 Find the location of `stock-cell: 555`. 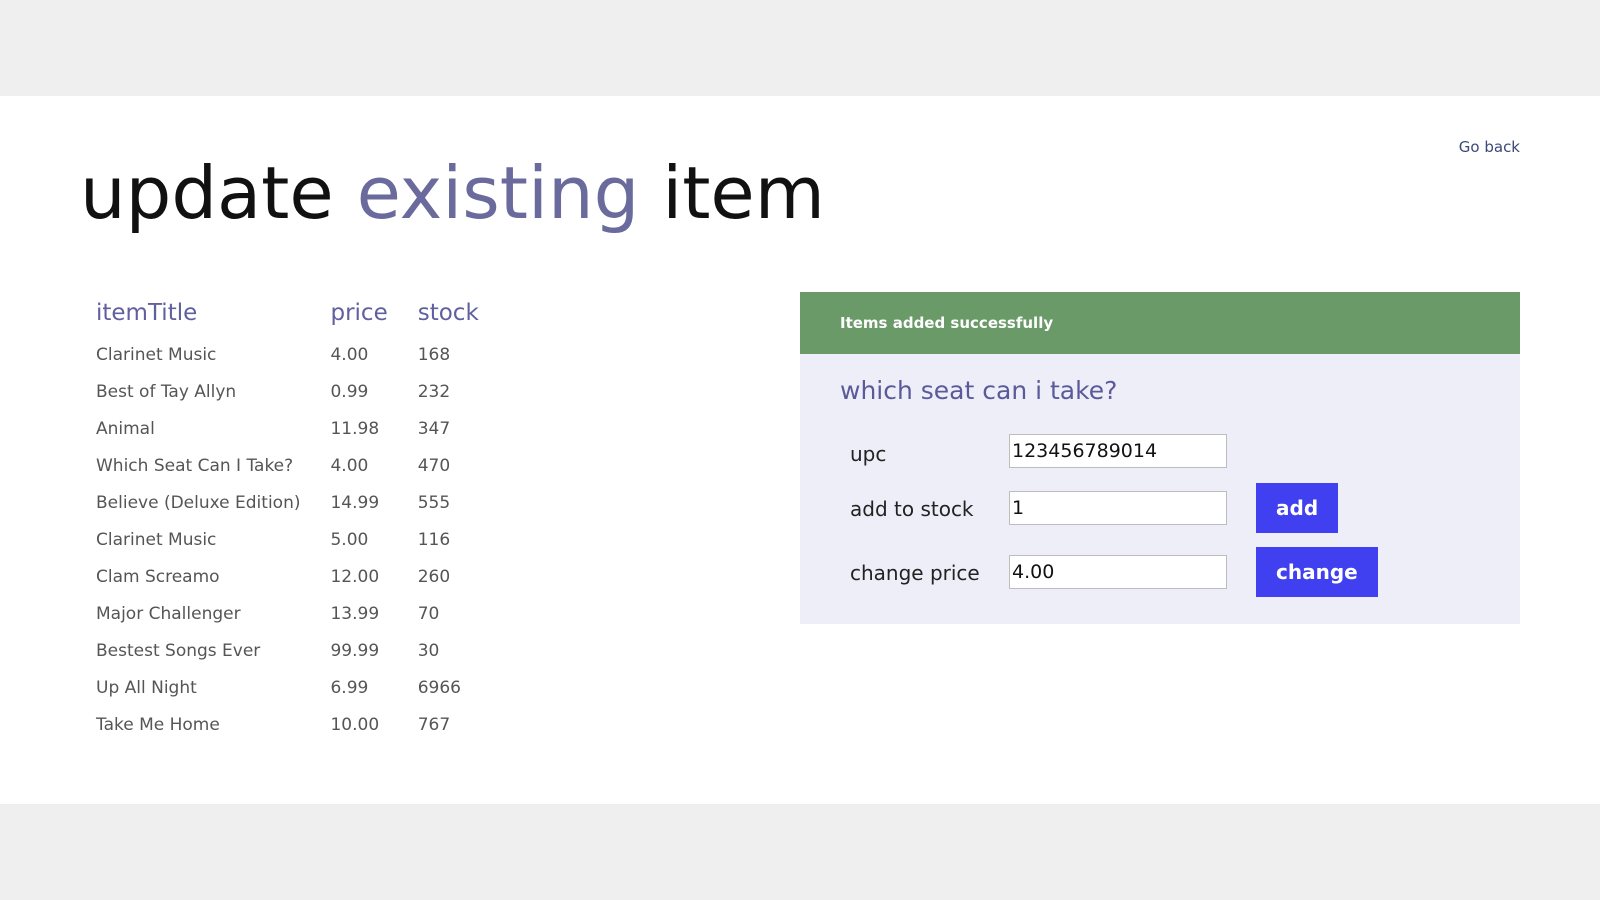

stock-cell: 555 is located at coordinates (434, 502).